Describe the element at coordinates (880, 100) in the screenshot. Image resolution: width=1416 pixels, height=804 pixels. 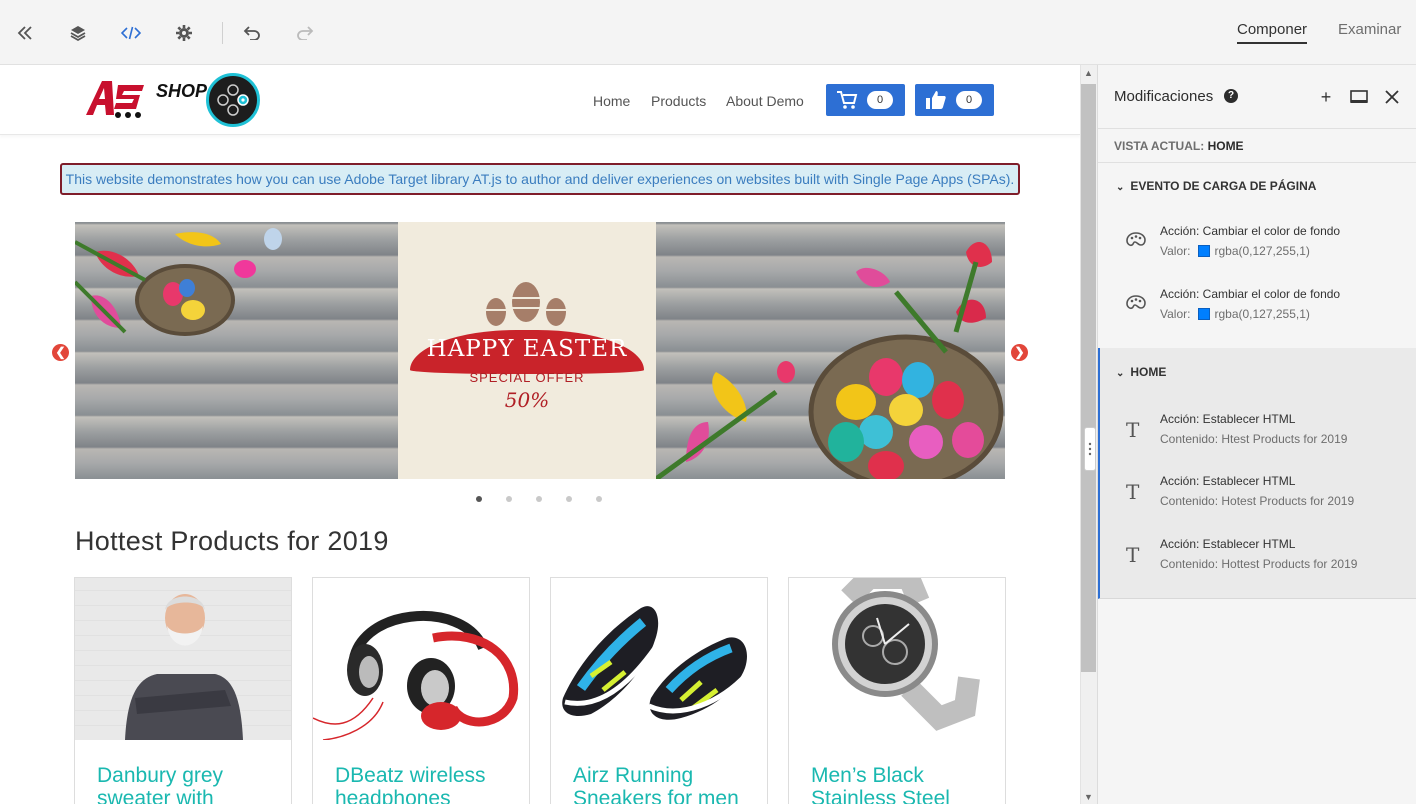
I see `cart-count: 0` at that location.